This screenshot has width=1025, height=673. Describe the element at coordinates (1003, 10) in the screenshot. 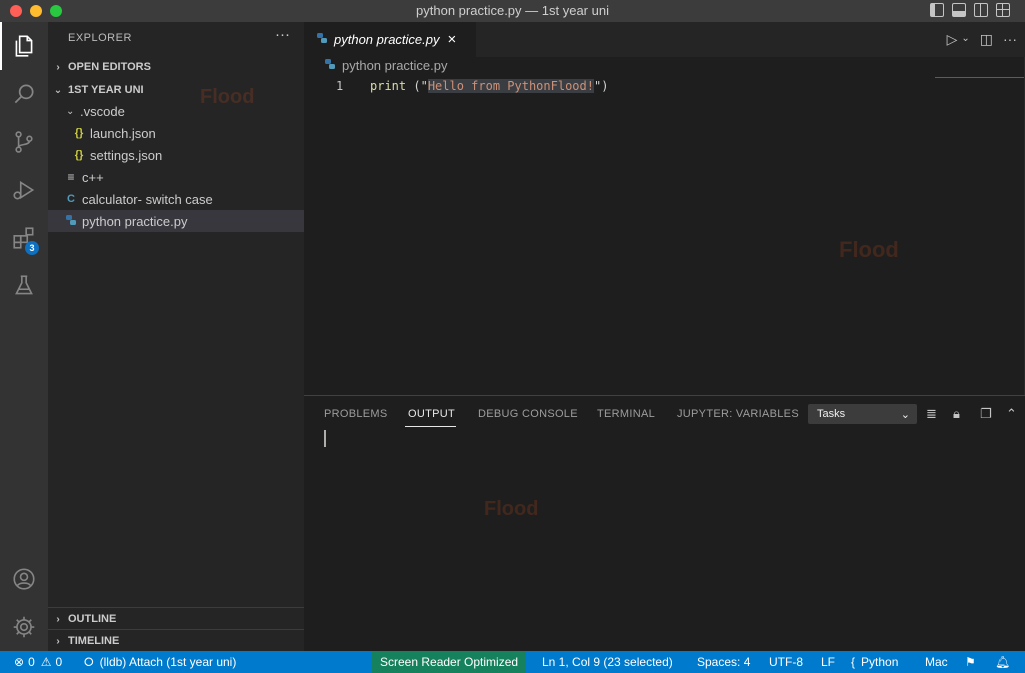

I see `customize-layout-button` at that location.